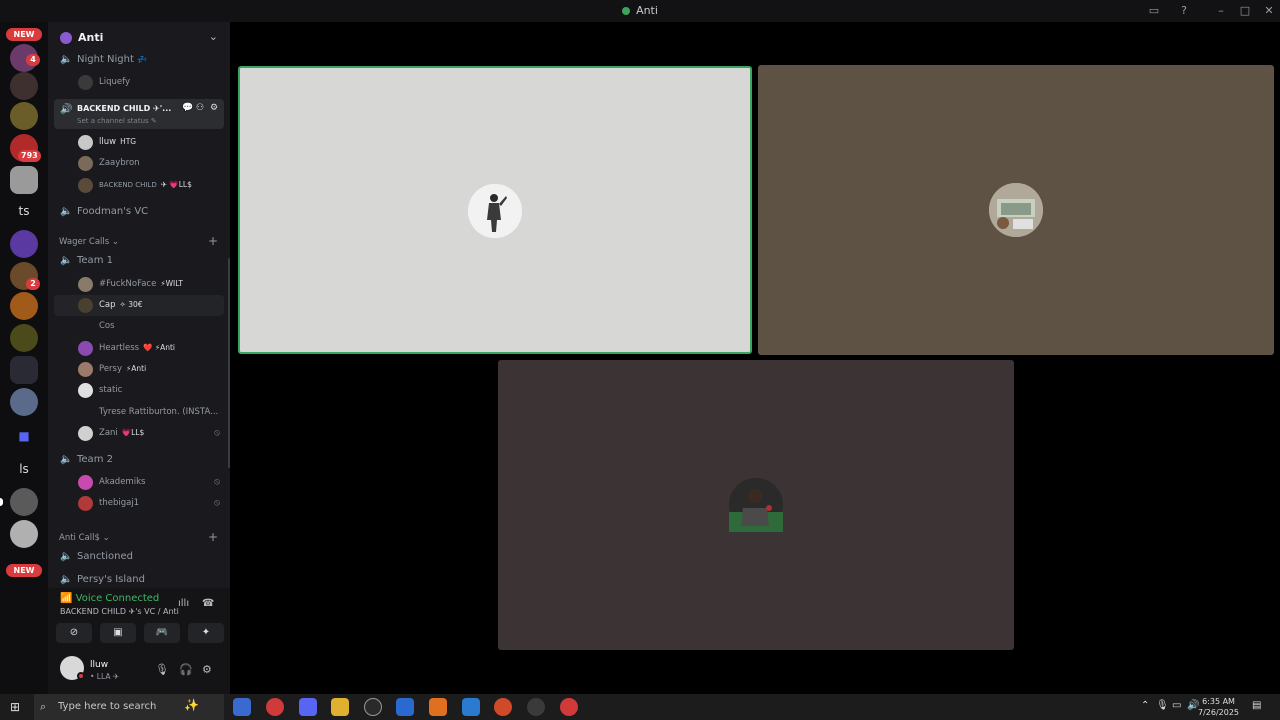 This screenshot has height=720, width=1280. What do you see at coordinates (1154, 11) in the screenshot?
I see `inbox-icon: ▭` at bounding box center [1154, 11].